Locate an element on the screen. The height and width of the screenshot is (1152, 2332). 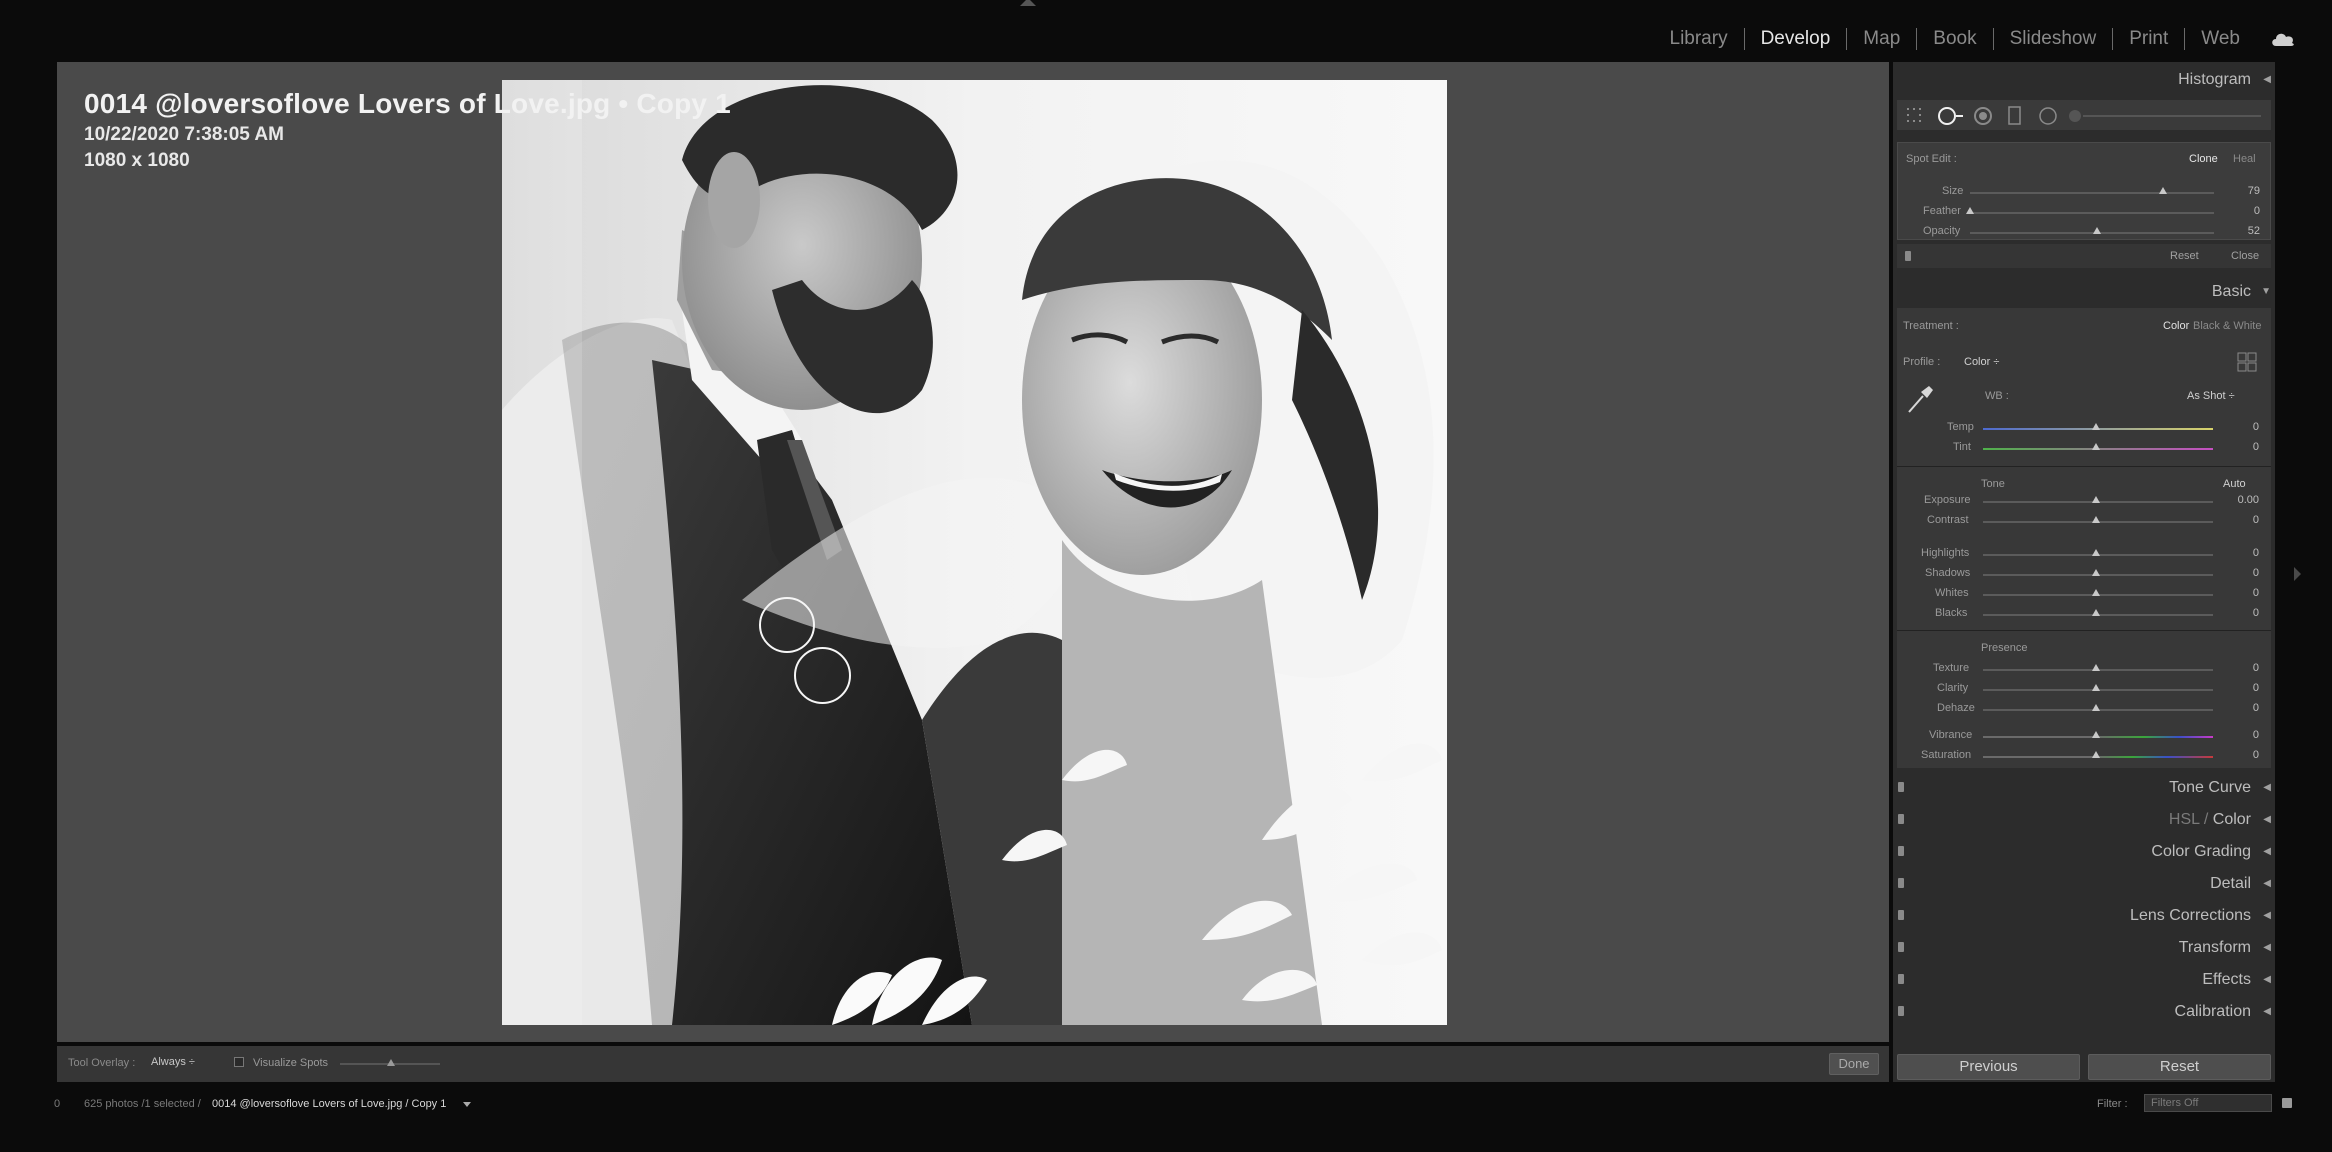
tint-value: 0 is located at coordinates (2244, 447).